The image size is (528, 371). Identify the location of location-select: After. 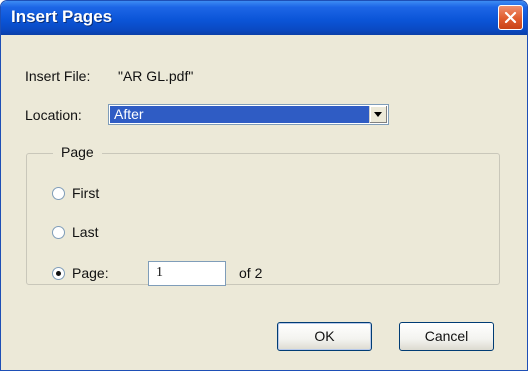
(248, 114).